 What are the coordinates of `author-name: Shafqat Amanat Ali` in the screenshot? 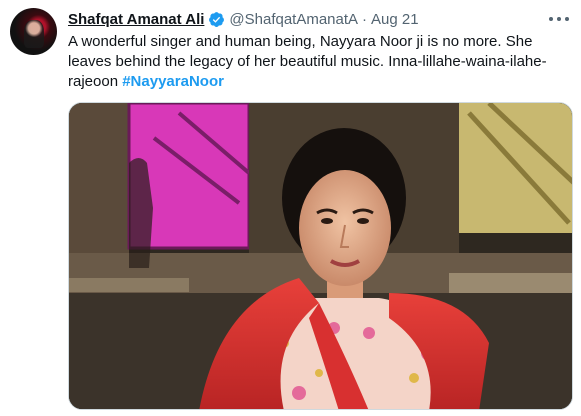 It's located at (136, 19).